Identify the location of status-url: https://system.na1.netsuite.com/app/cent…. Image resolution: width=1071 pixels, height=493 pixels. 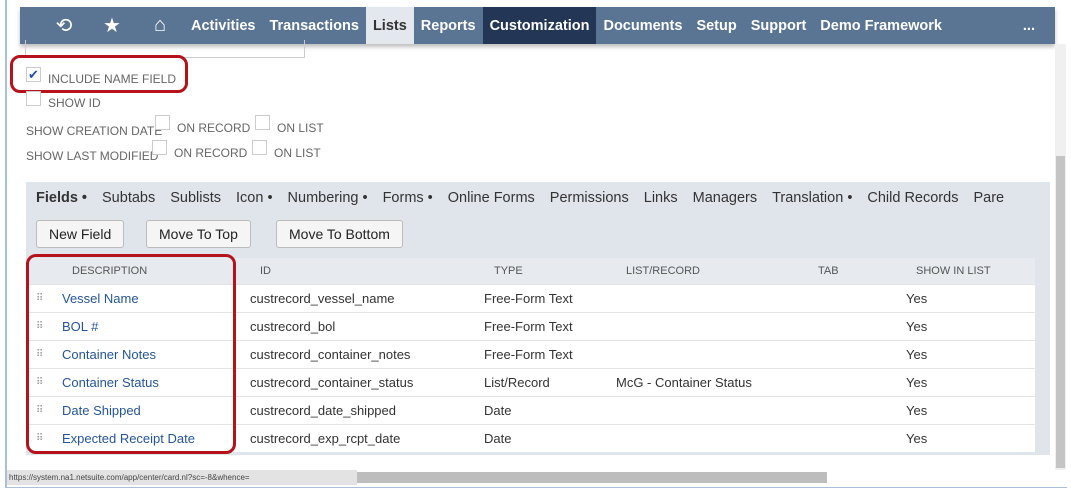
(182, 477).